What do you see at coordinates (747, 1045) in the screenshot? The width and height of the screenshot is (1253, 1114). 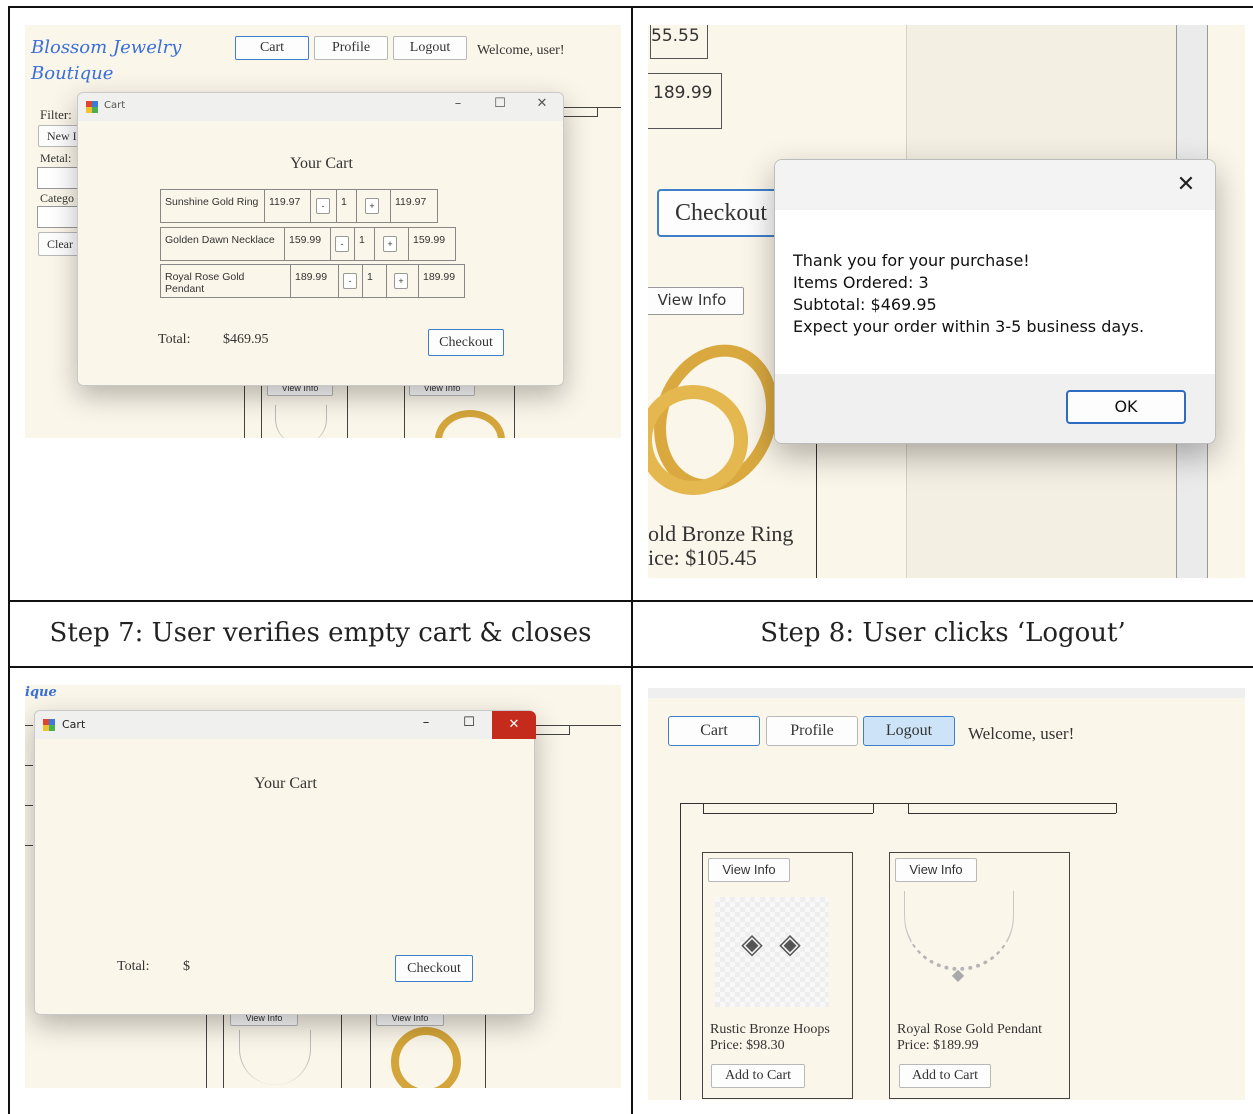 I see `product-price: Price: $98.30` at bounding box center [747, 1045].